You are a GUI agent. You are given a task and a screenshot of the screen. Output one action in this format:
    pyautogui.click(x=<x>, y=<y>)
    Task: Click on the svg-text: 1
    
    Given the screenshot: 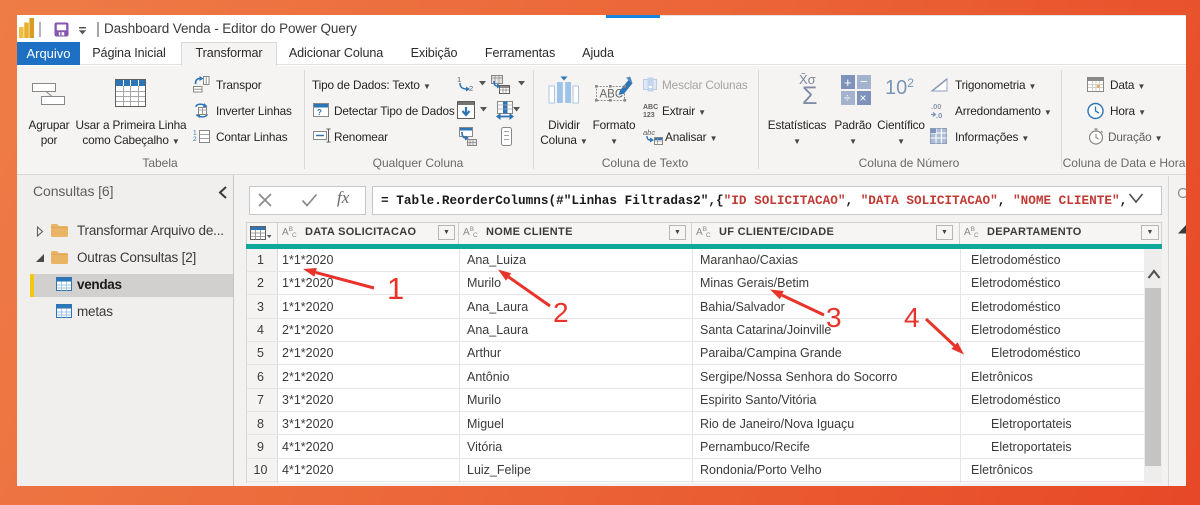 What is the action you would take?
    pyautogui.click(x=395, y=288)
    